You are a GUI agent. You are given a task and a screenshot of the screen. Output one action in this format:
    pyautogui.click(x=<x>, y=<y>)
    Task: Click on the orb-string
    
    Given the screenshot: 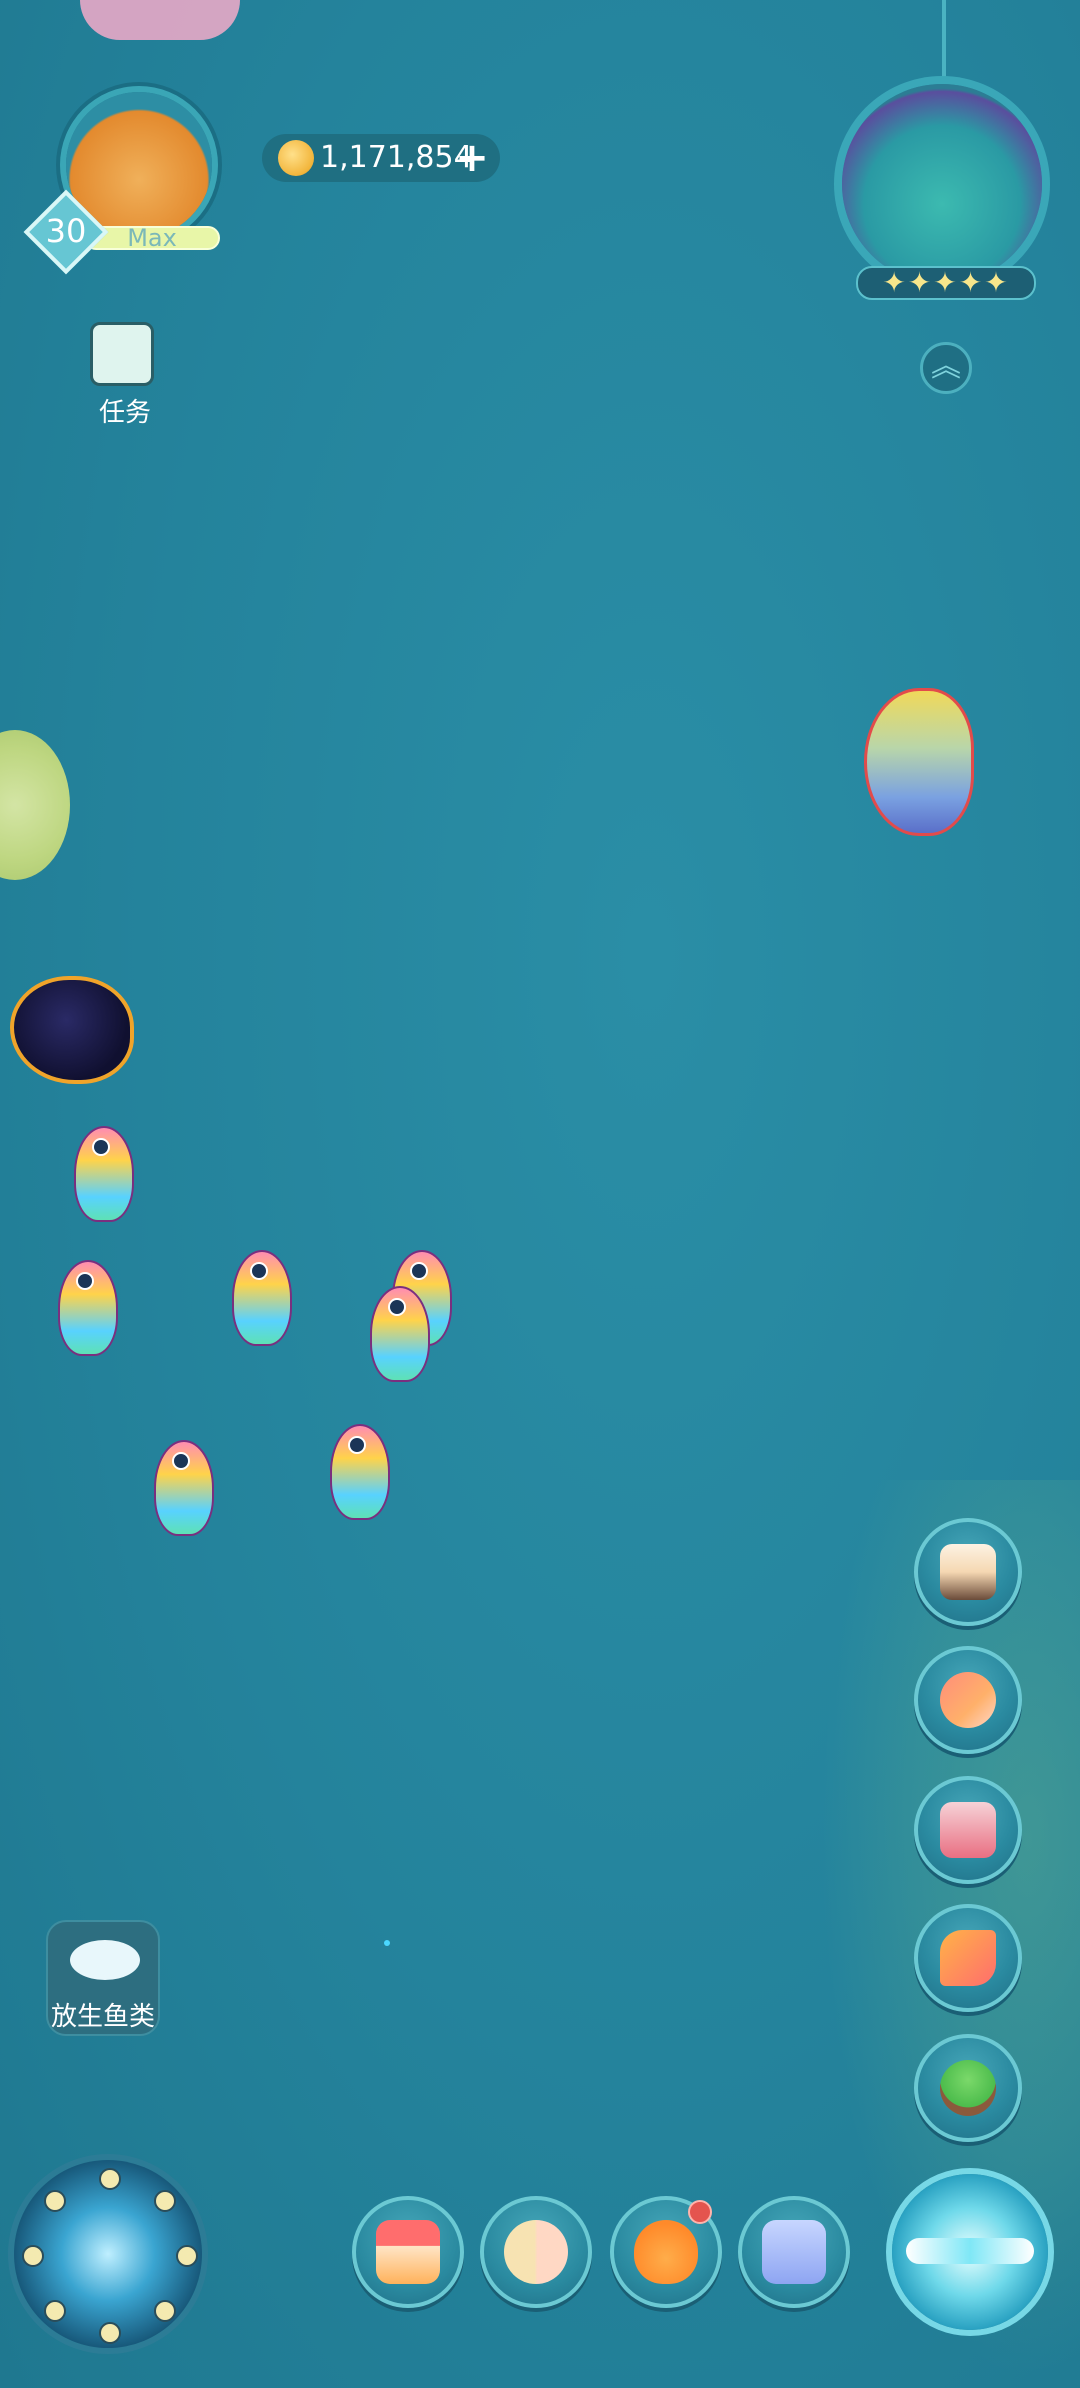 What is the action you would take?
    pyautogui.click(x=944, y=39)
    